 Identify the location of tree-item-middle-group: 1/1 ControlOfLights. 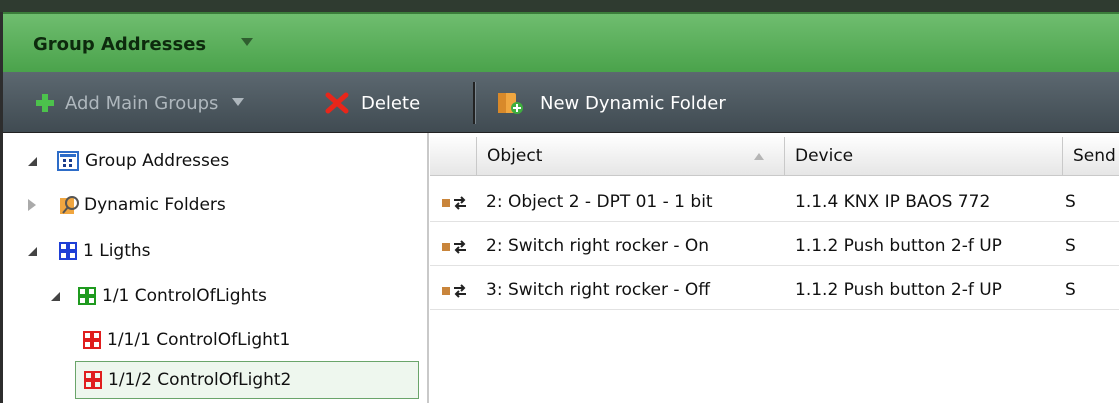
(159, 296).